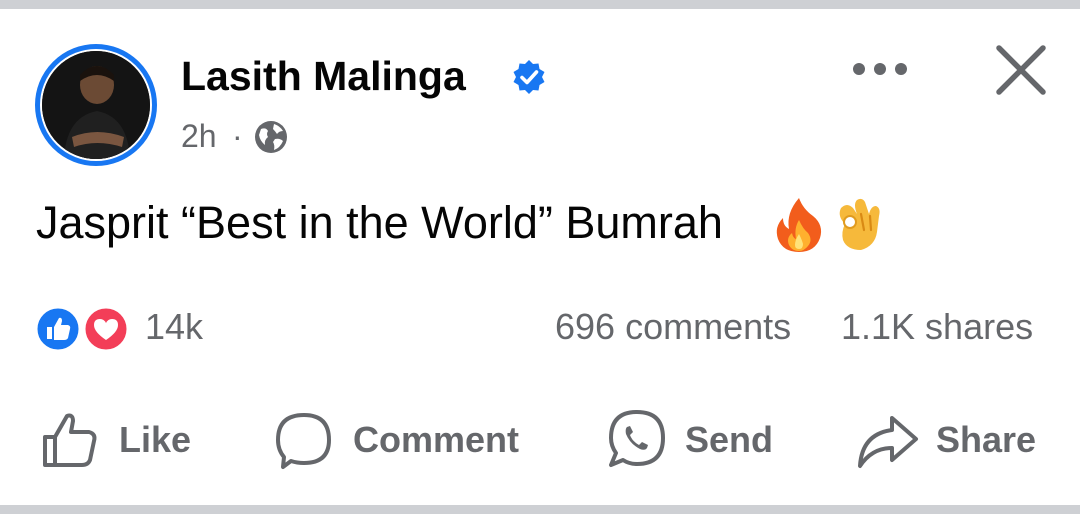 Image resolution: width=1080 pixels, height=514 pixels. I want to click on avatar-photo, so click(96, 105).